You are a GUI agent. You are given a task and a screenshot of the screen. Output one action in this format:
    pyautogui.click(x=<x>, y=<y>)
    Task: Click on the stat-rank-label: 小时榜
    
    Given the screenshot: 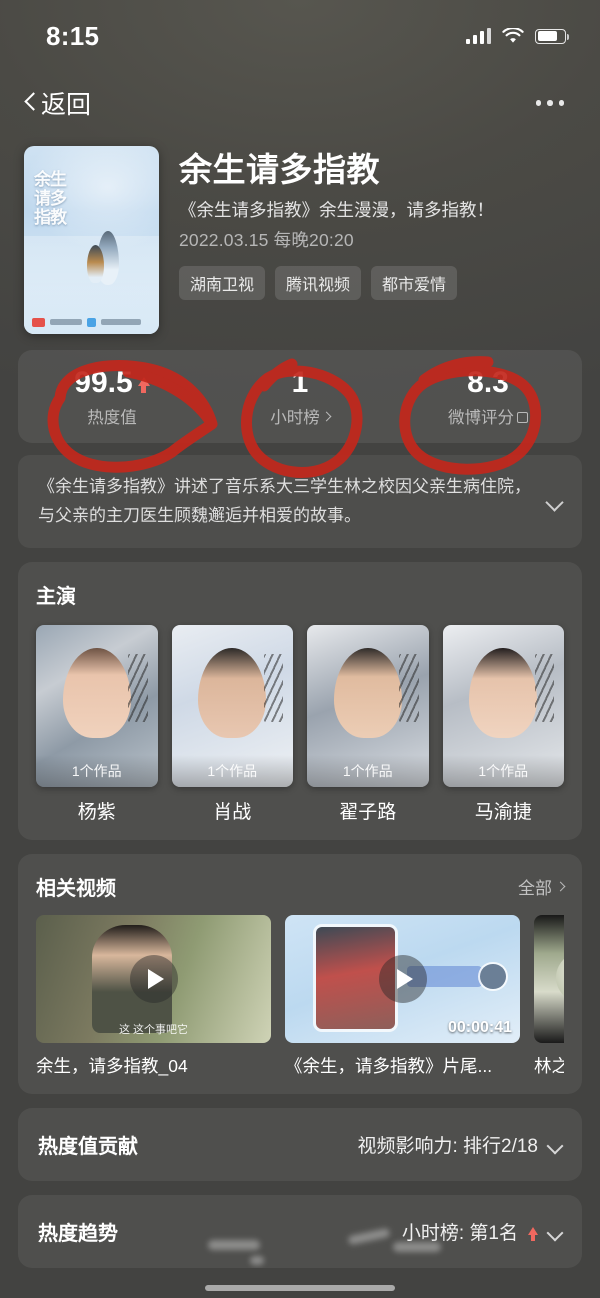 What is the action you would take?
    pyautogui.click(x=295, y=418)
    